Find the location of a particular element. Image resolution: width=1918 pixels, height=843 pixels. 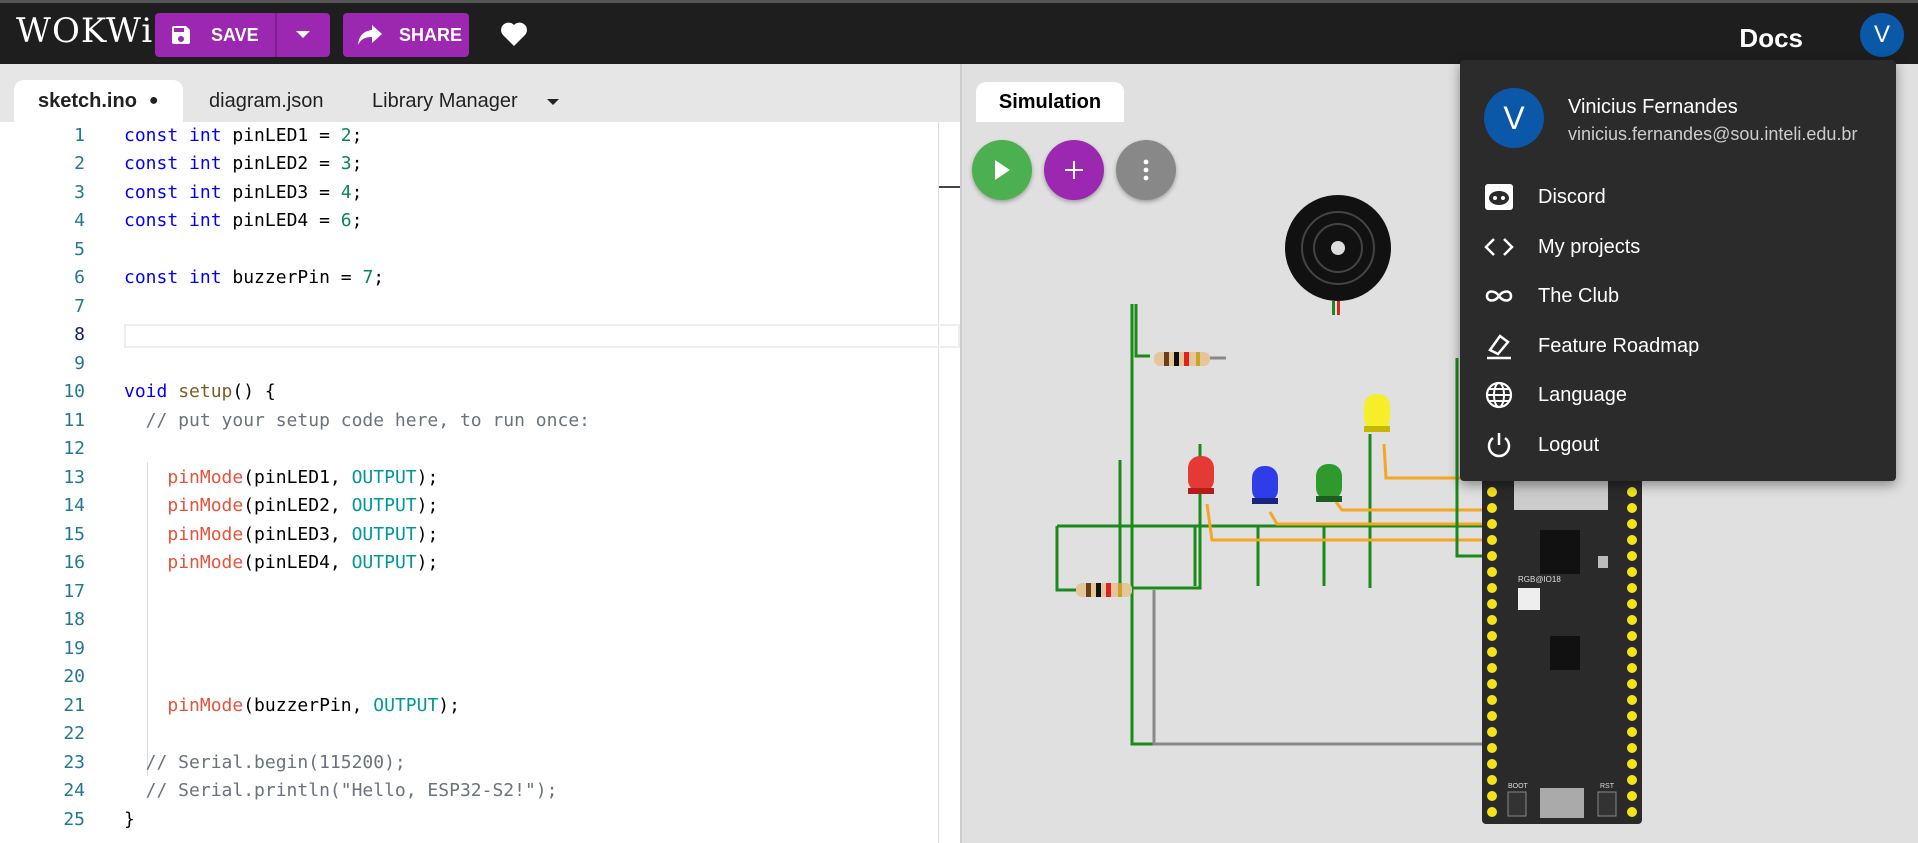

code-line: 25} is located at coordinates (480, 820).